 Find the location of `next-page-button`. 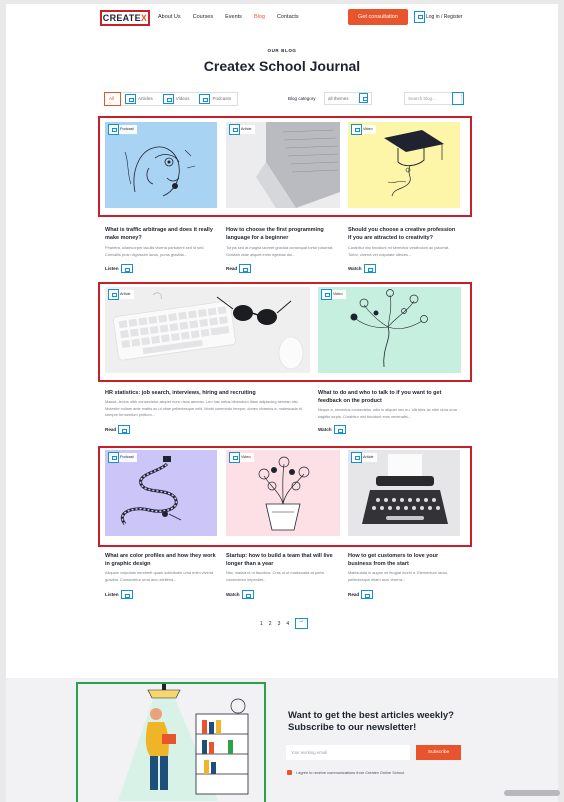

next-page-button is located at coordinates (302, 623).